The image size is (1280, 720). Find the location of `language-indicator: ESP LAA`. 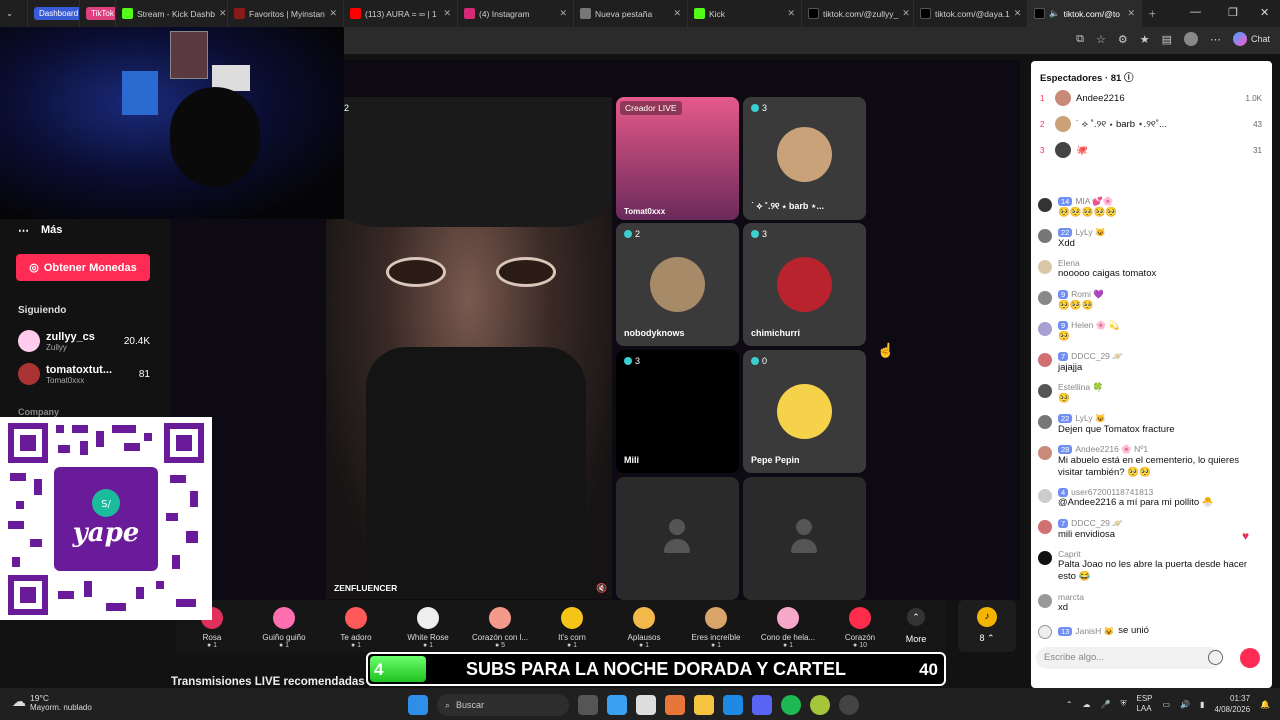

language-indicator: ESP LAA is located at coordinates (1144, 704).